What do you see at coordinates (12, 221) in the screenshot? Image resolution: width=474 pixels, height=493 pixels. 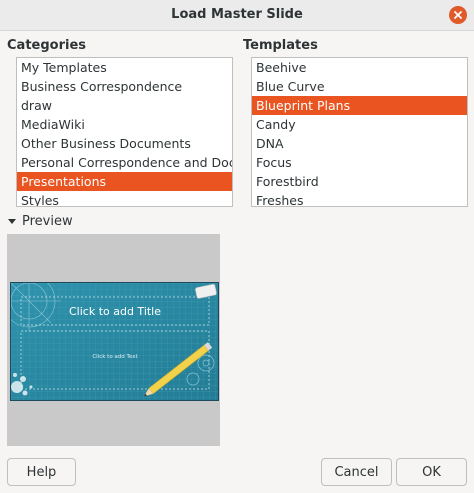 I see `expand-triangle-icon` at bounding box center [12, 221].